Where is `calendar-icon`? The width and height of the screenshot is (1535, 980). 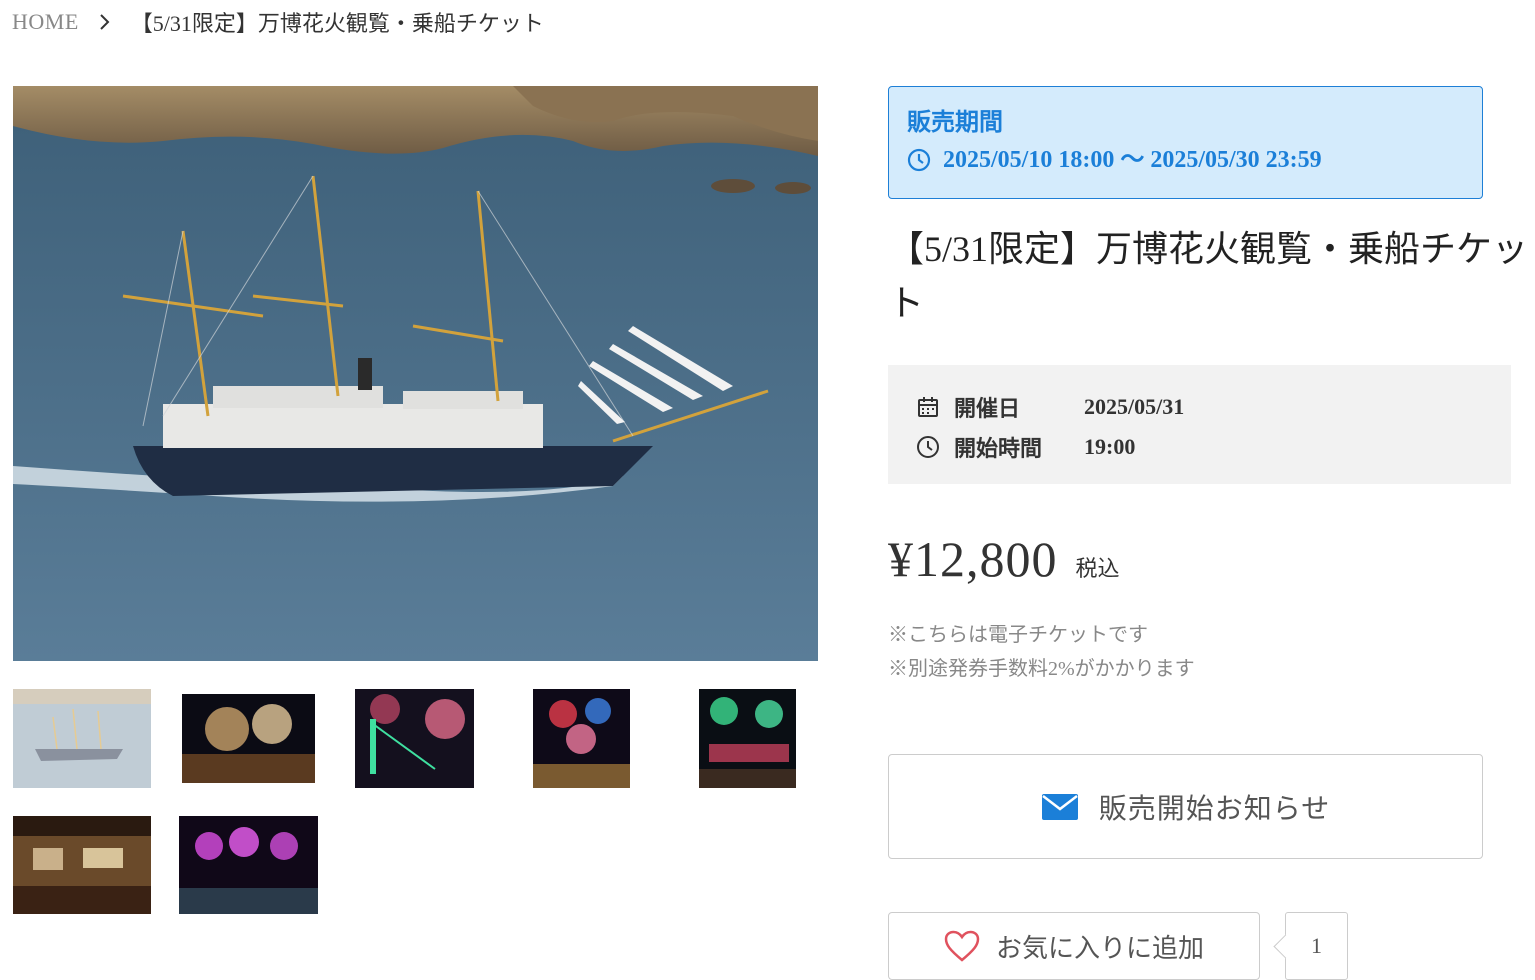
calendar-icon is located at coordinates (928, 407).